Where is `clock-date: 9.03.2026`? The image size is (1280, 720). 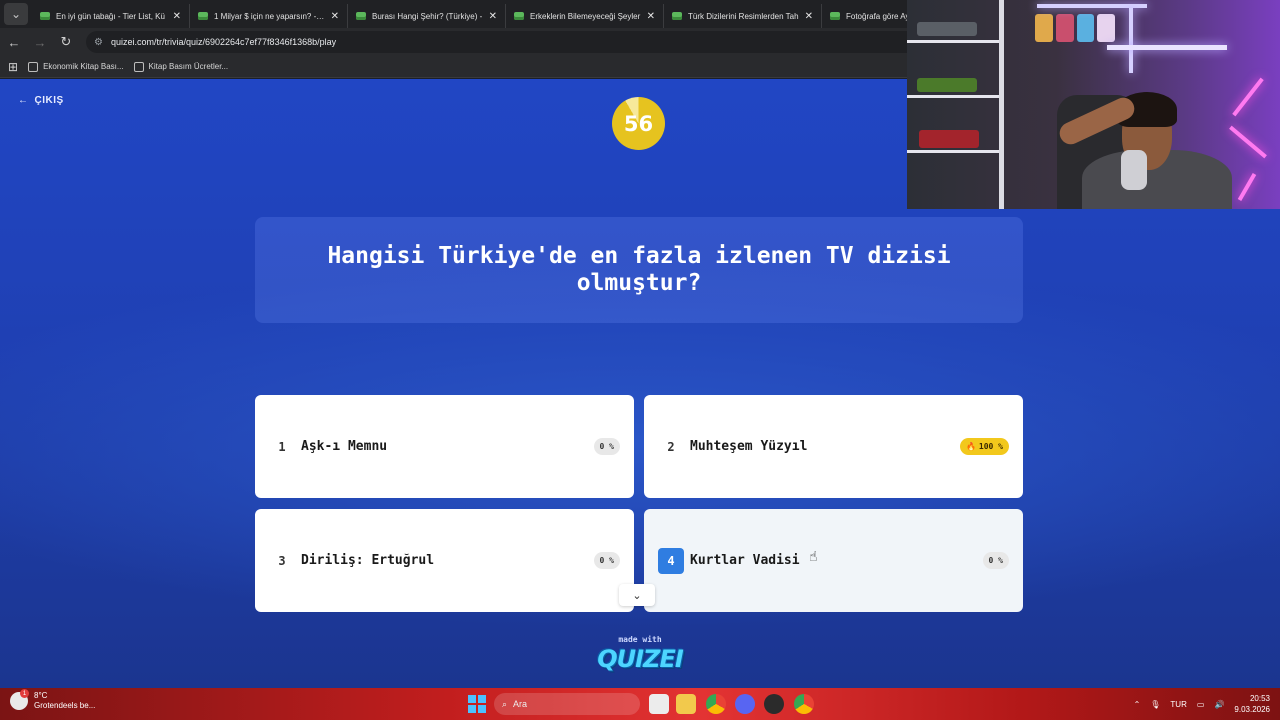 clock-date: 9.03.2026 is located at coordinates (1252, 709).